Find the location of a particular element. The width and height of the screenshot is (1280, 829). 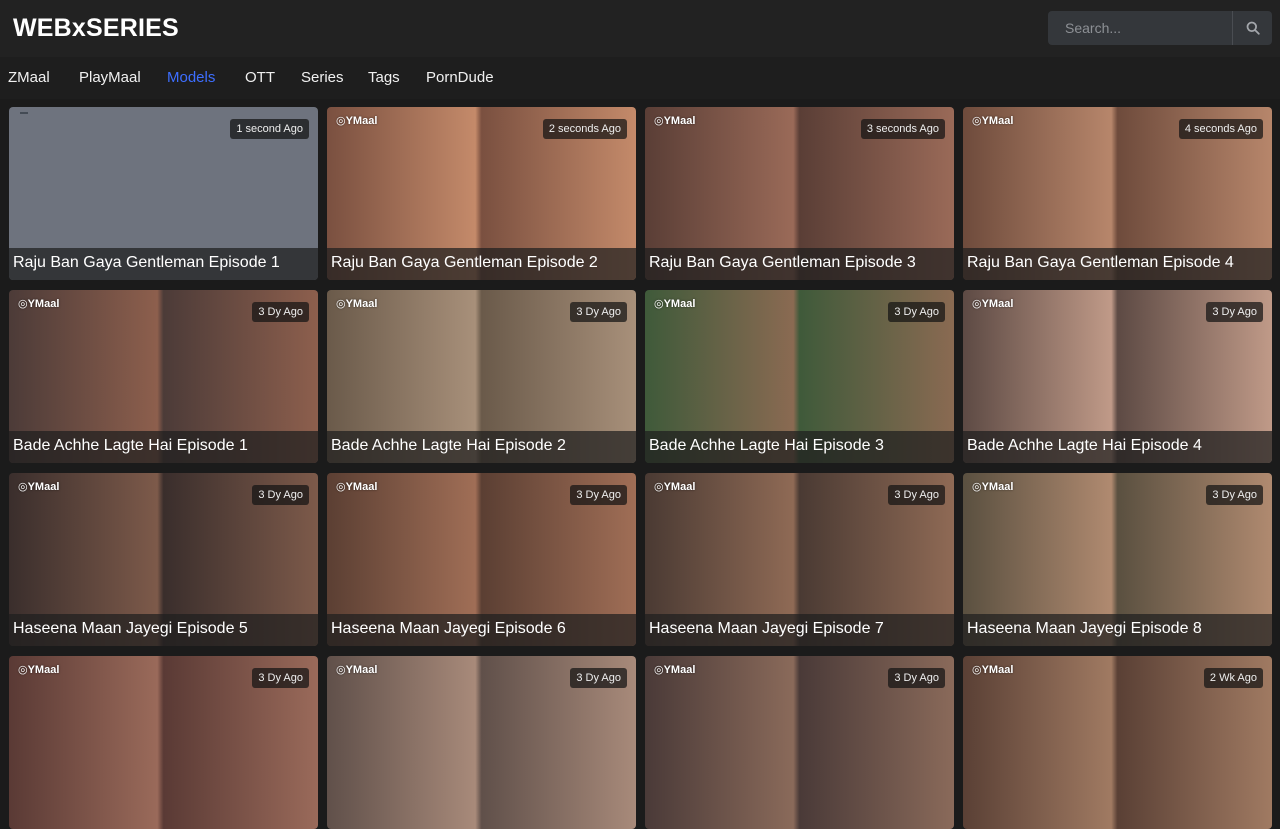

video-title: Raju Ban Gaya Gentleman Episode 3 is located at coordinates (782, 263).